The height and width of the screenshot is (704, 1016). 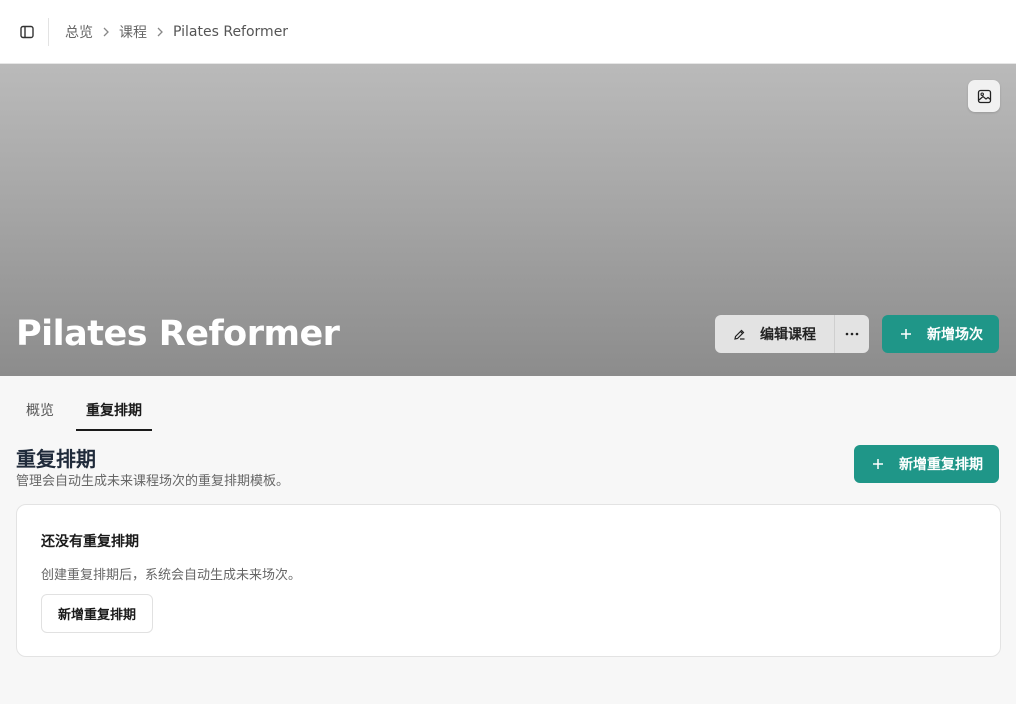 I want to click on change-cover-button, so click(x=984, y=96).